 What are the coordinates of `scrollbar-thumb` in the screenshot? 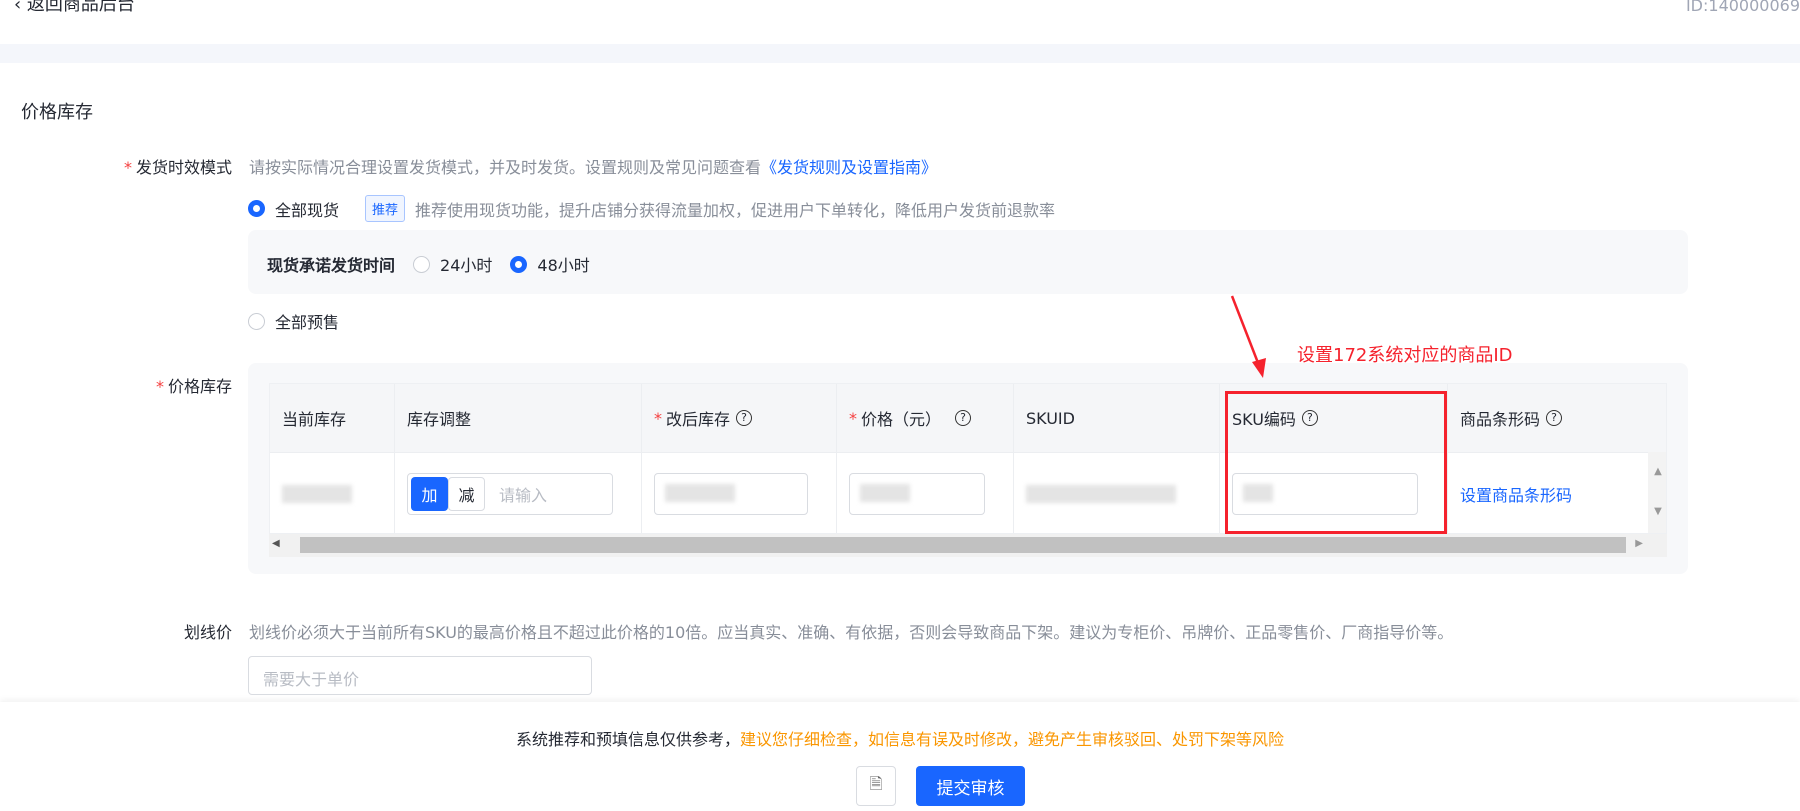 It's located at (963, 545).